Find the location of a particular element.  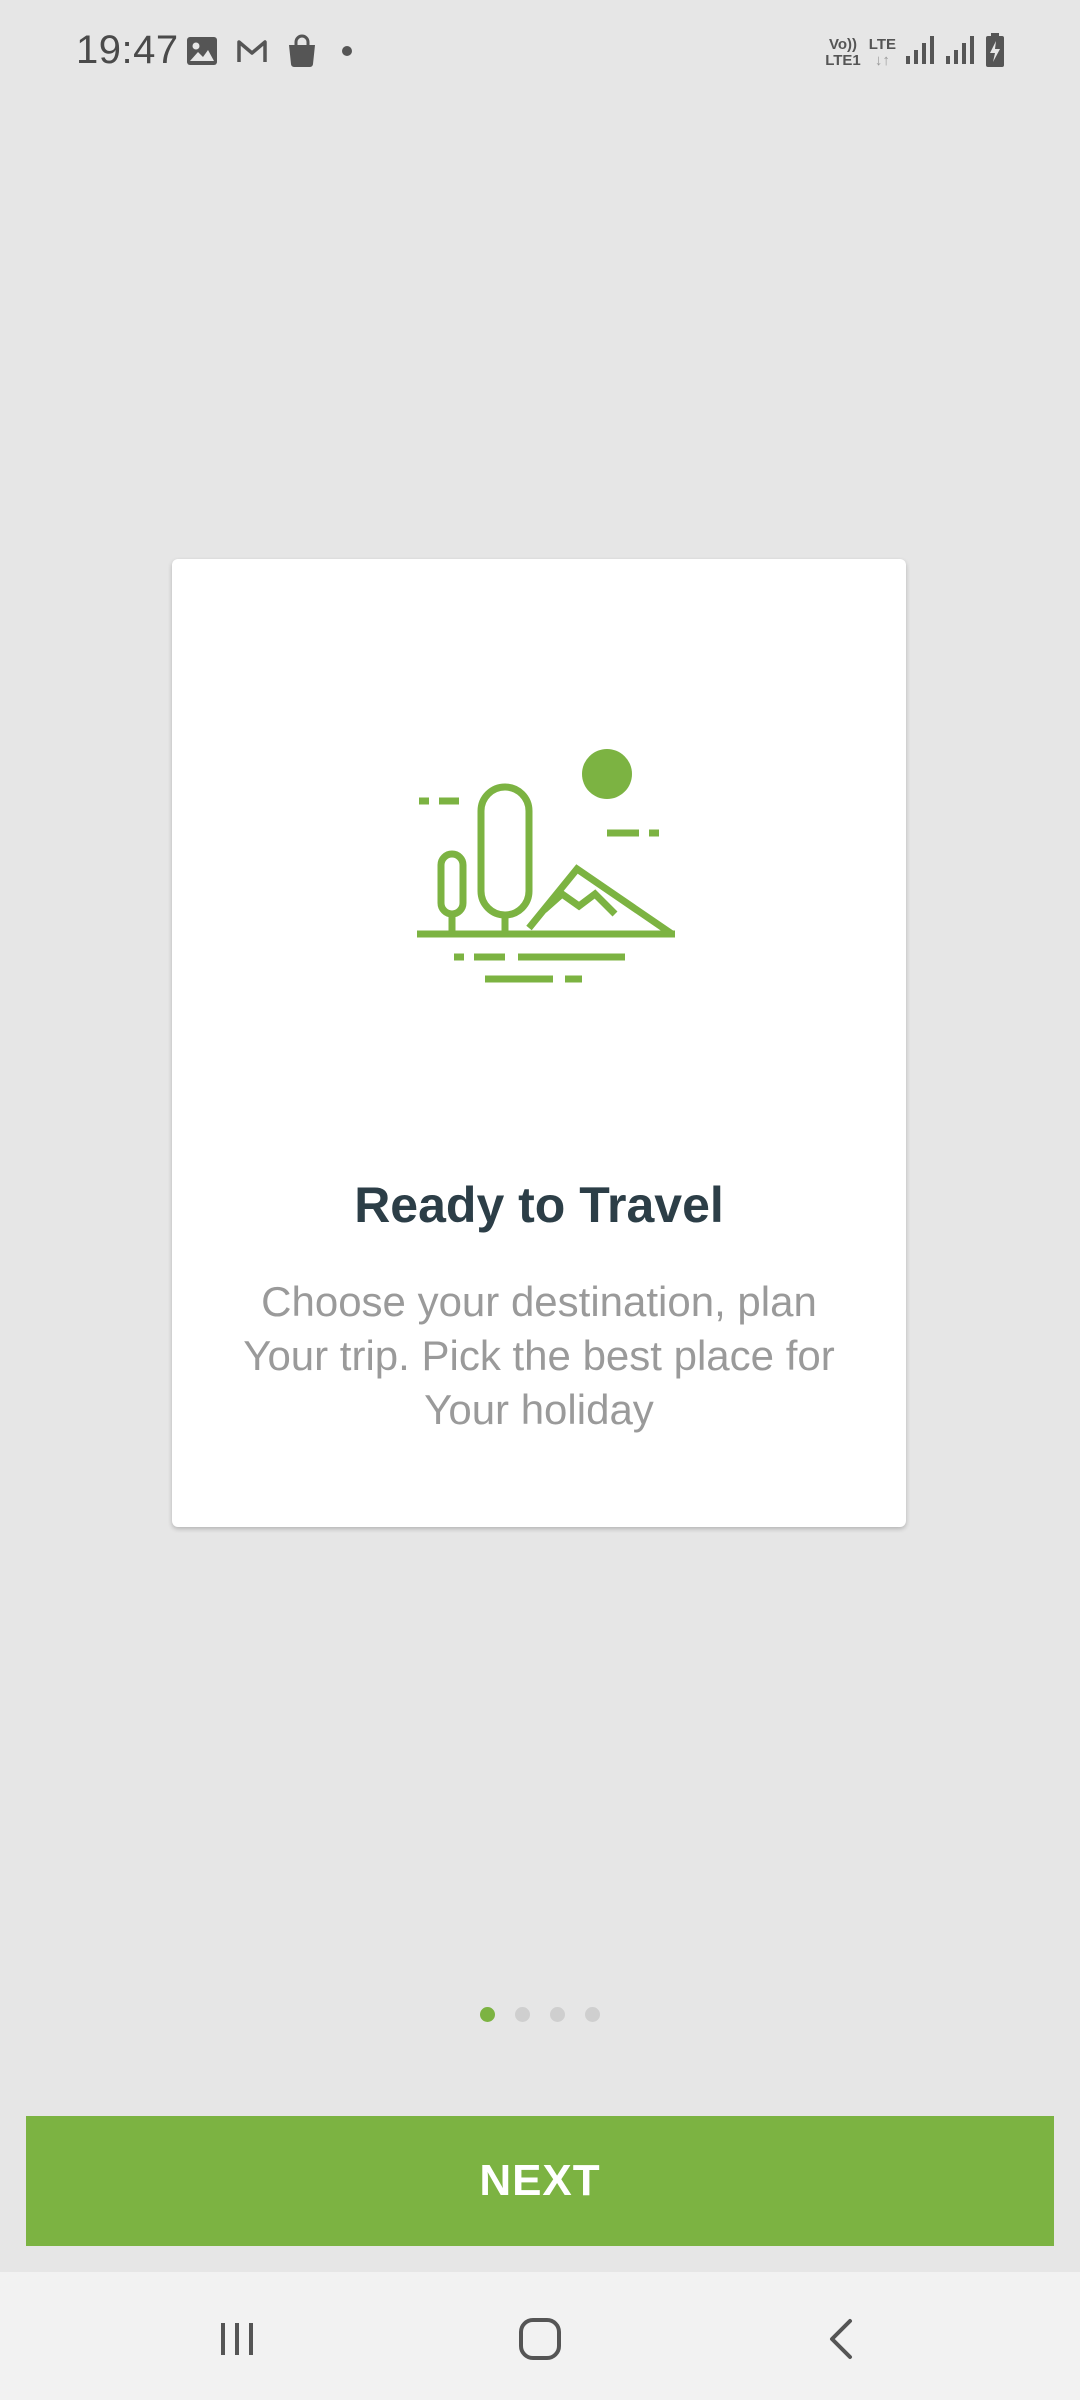

back-icon is located at coordinates (841, 2339).